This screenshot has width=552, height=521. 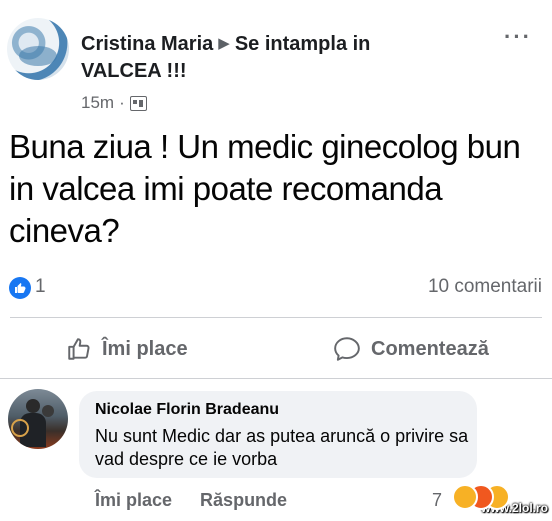 I want to click on commenter-name: Nicolae Florin Bradeanu, so click(x=187, y=410).